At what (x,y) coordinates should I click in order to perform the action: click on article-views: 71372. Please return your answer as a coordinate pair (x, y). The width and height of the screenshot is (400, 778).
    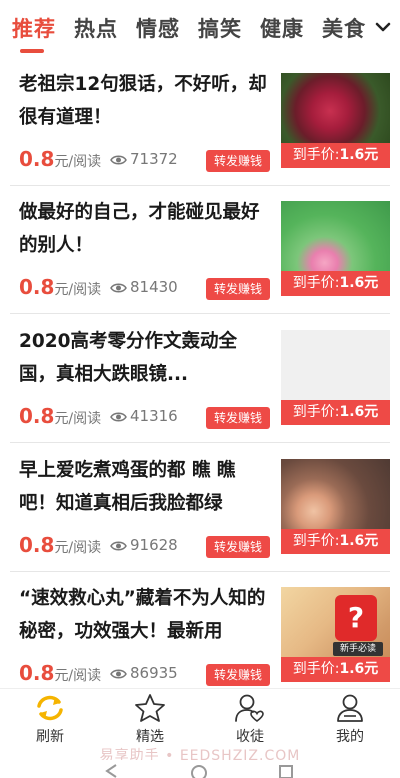
    Looking at the image, I should click on (144, 159).